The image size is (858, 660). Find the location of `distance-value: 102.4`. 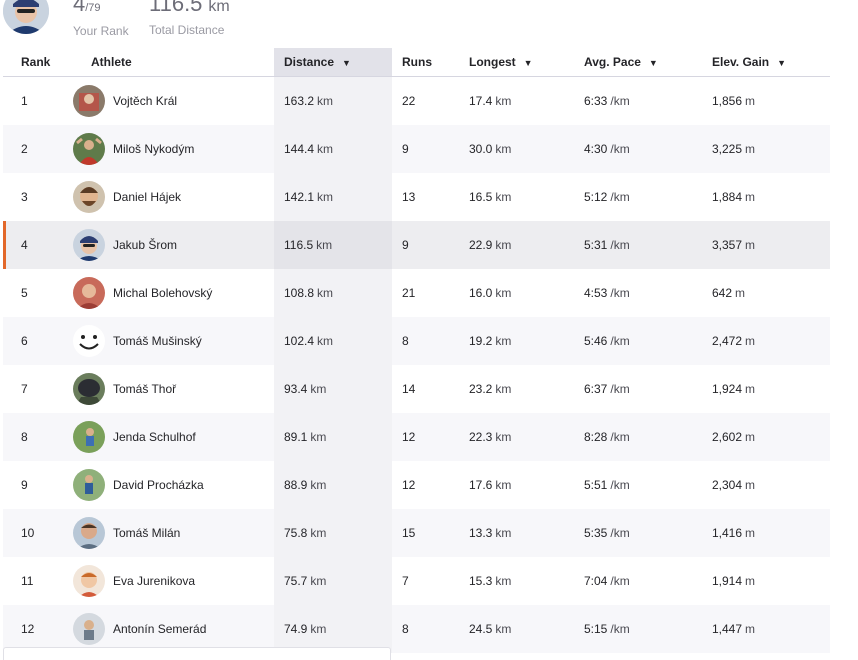

distance-value: 102.4 is located at coordinates (299, 341).